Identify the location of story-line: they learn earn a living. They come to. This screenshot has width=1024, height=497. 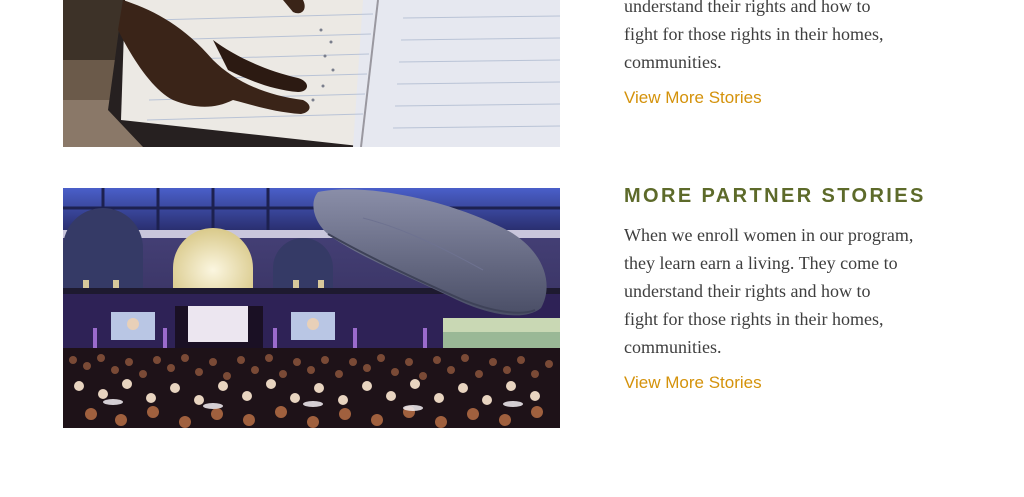
(761, 263).